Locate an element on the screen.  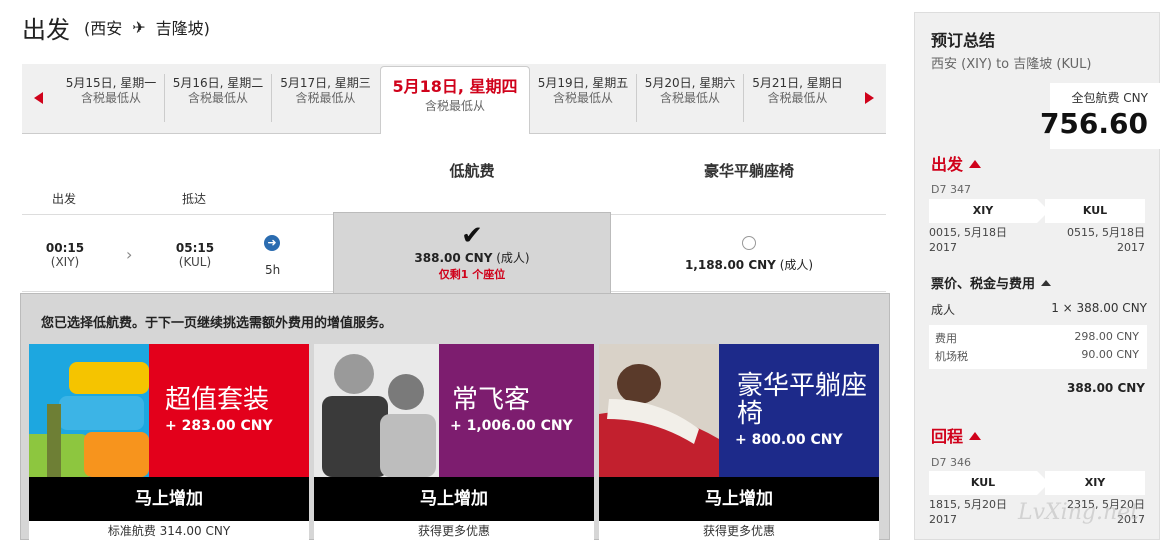
route: (西安 ✈ 吉隆坡) is located at coordinates (147, 27).